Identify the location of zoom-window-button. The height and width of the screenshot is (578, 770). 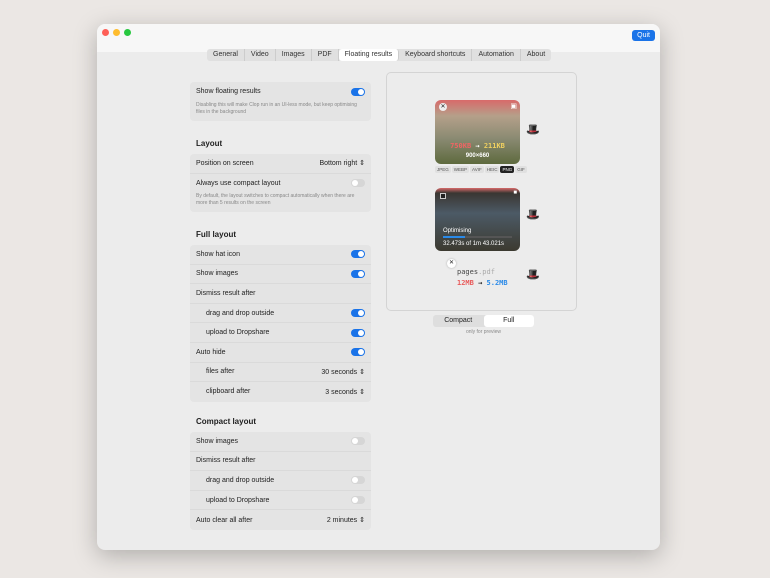
(127, 32).